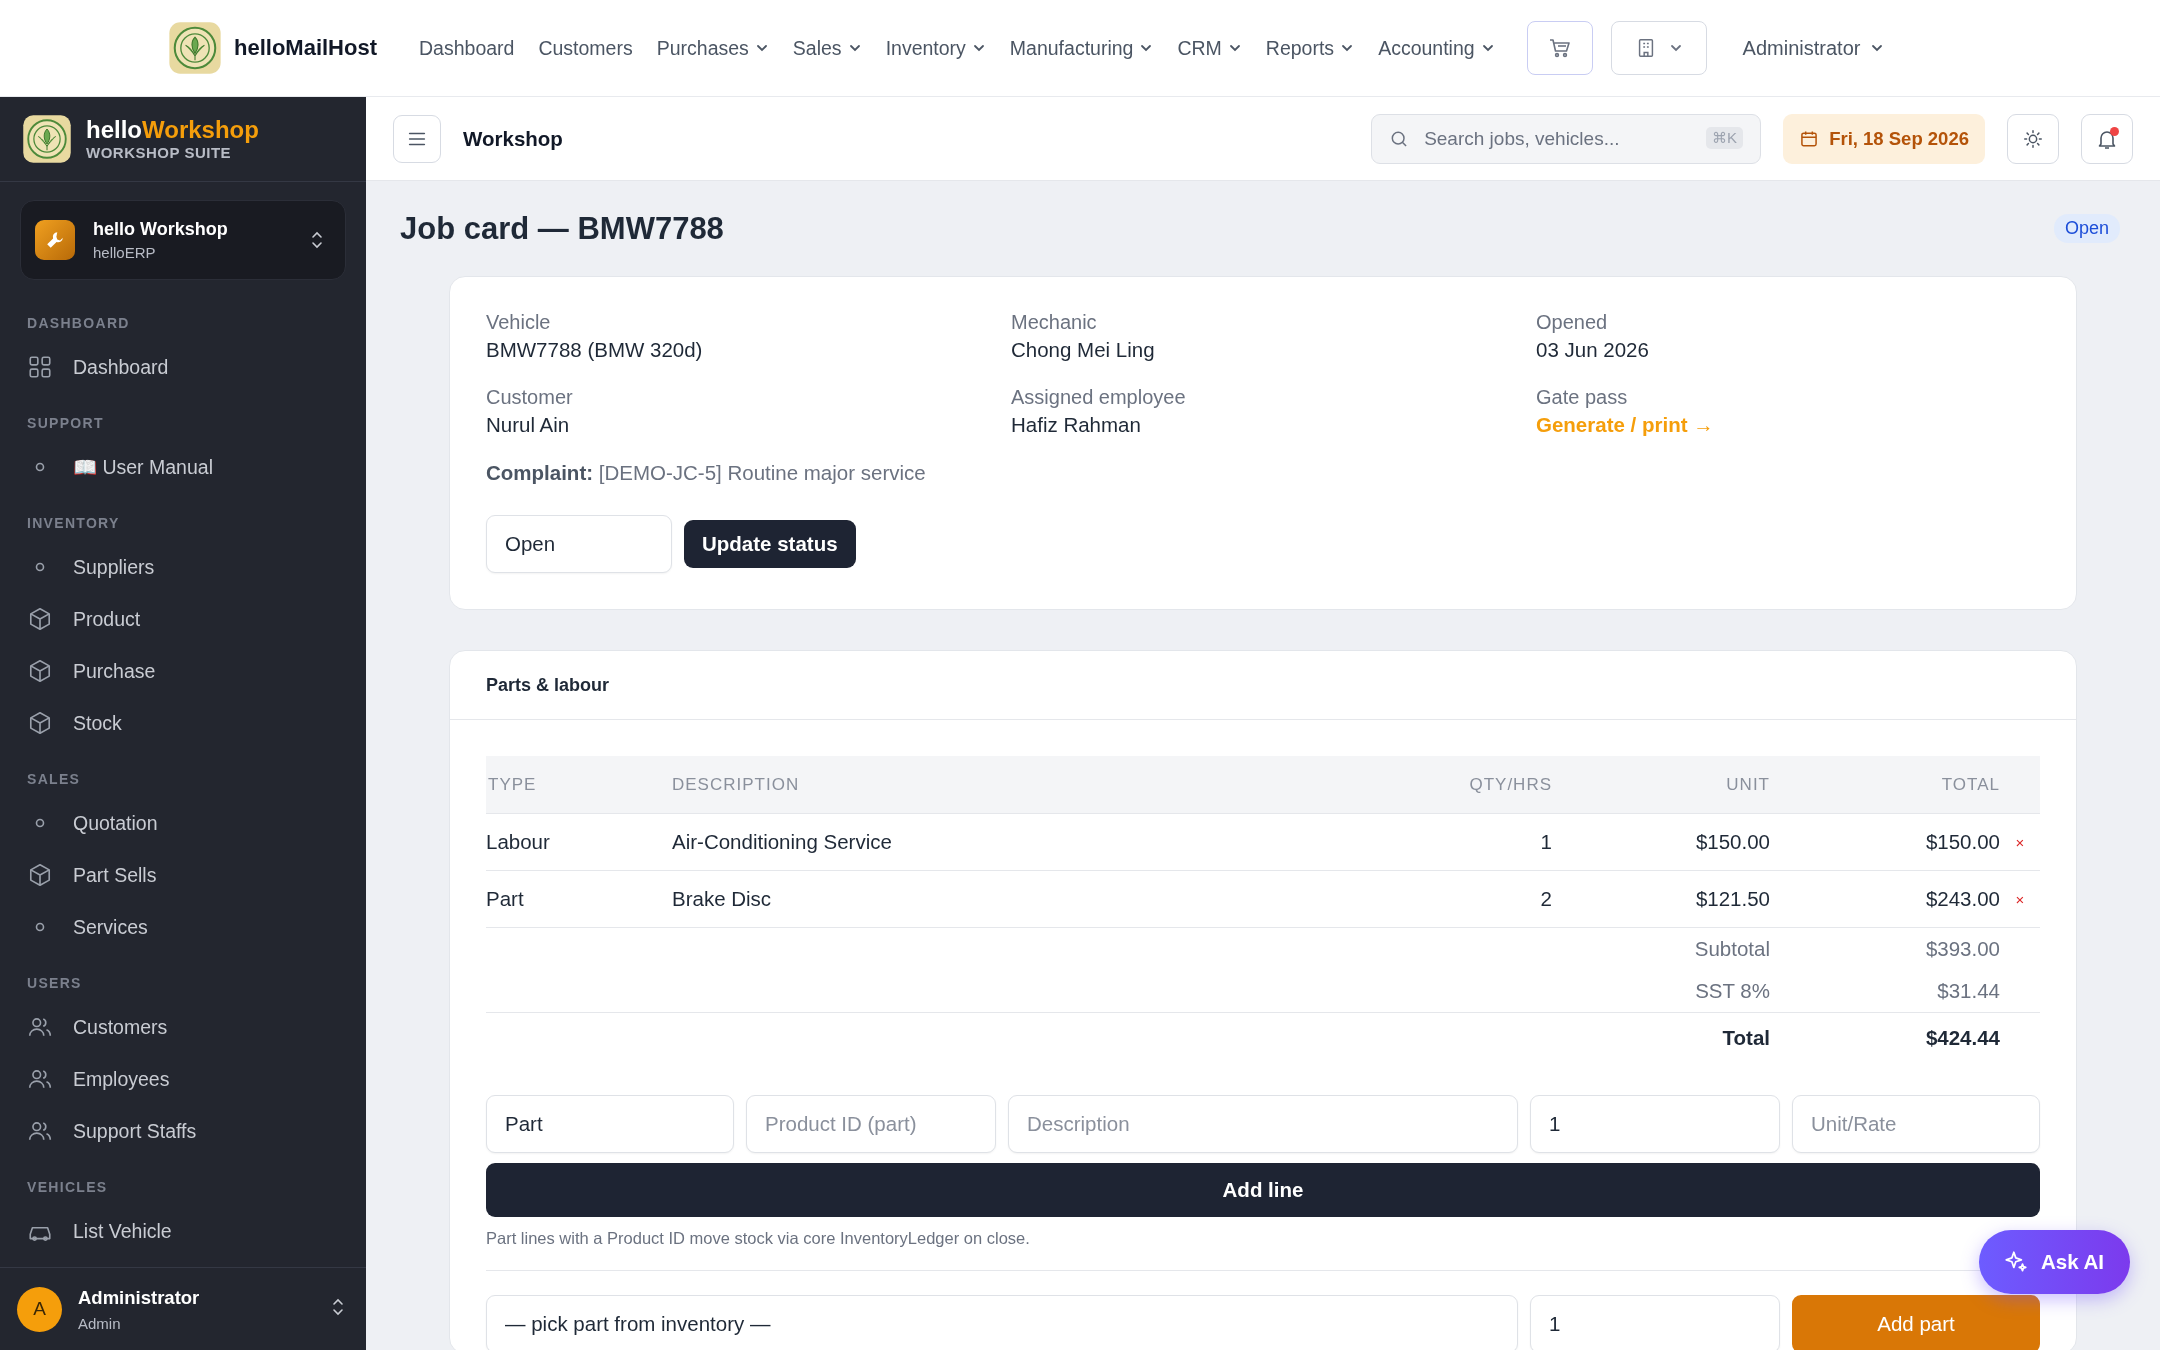  What do you see at coordinates (722, 899) in the screenshot?
I see `table-cell-text: Brake Disc` at bounding box center [722, 899].